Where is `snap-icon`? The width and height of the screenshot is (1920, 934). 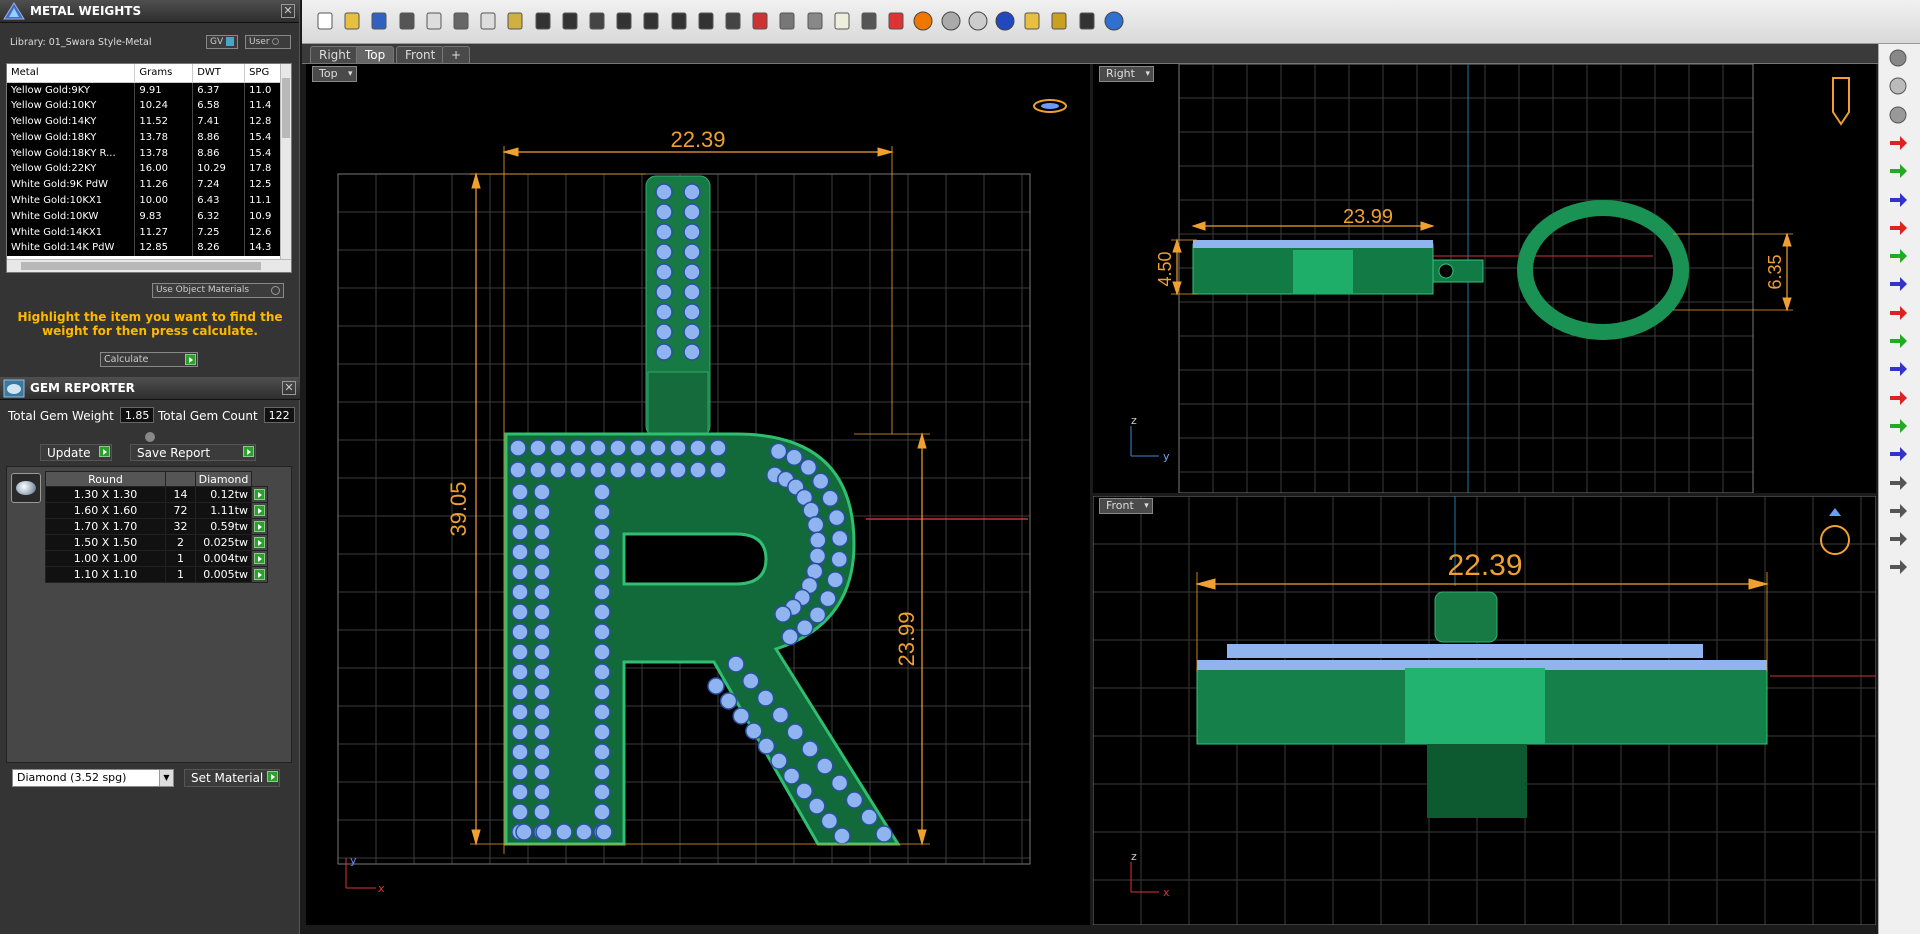
snap-icon is located at coordinates (787, 21).